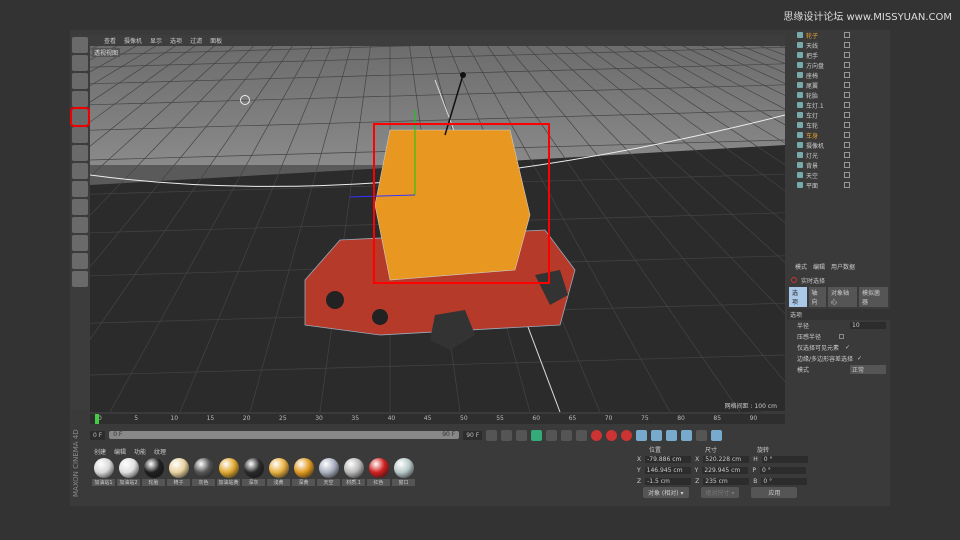  I want to click on texture-icon, so click(80, 207).